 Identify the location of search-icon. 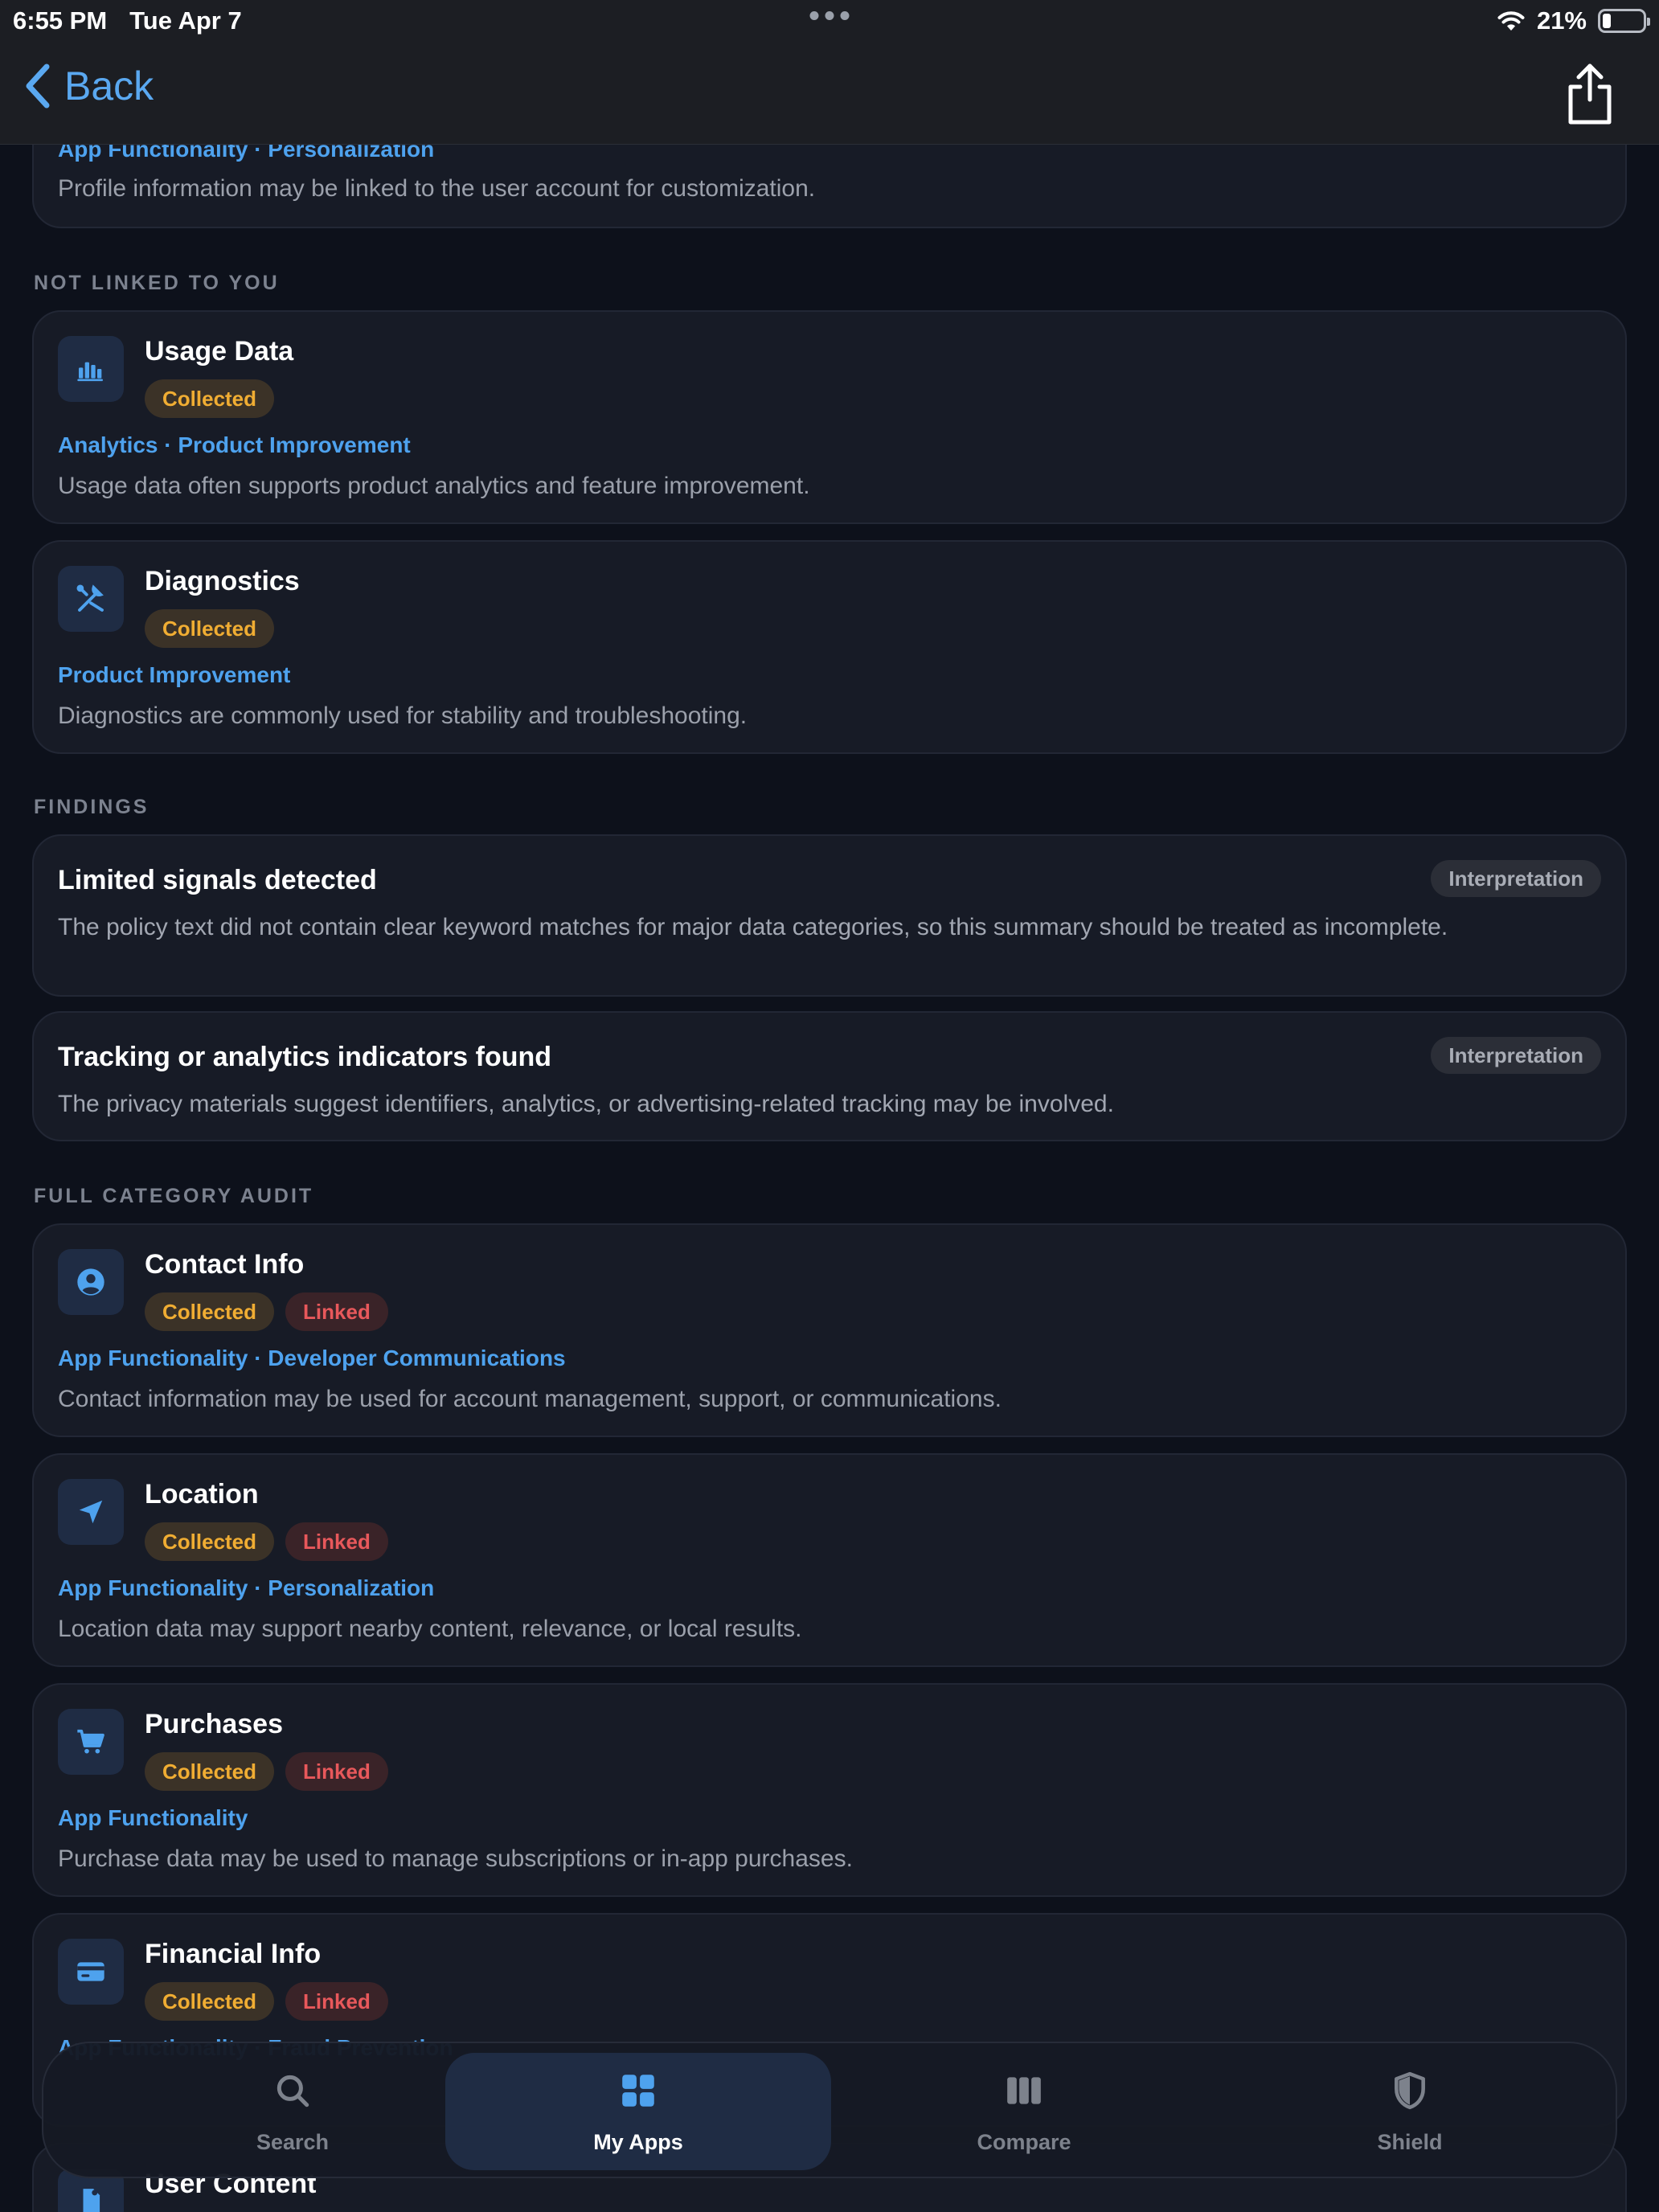
(292, 2091).